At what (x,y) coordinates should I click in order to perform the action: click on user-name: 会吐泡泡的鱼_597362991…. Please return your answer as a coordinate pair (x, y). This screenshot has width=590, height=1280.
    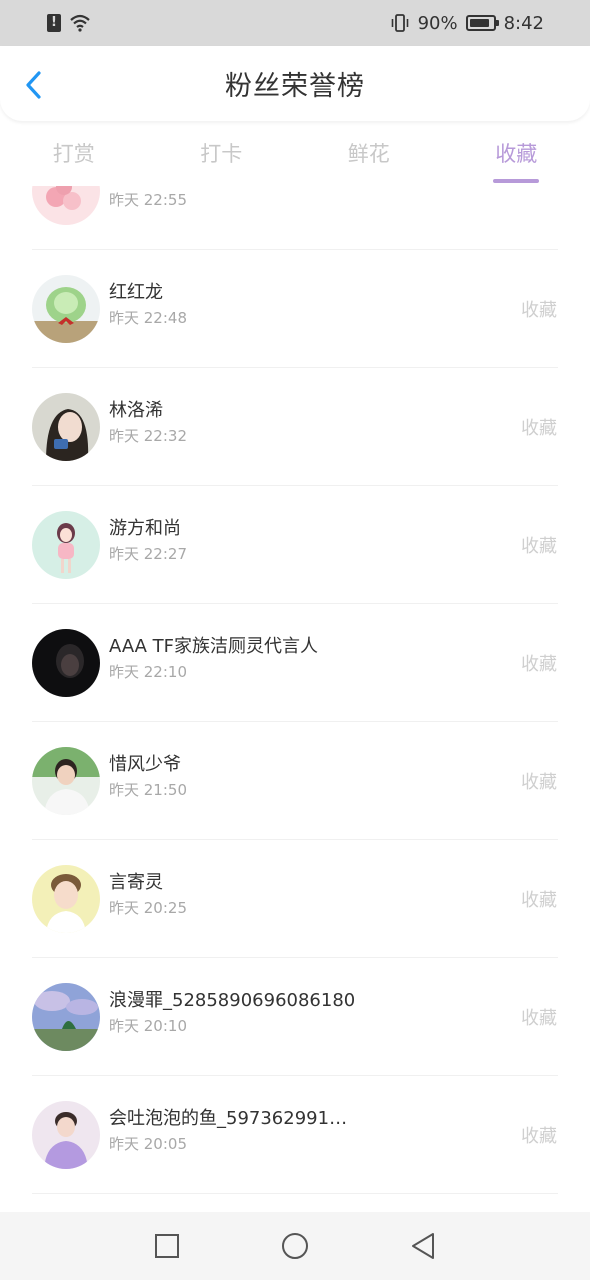
    Looking at the image, I should click on (228, 1118).